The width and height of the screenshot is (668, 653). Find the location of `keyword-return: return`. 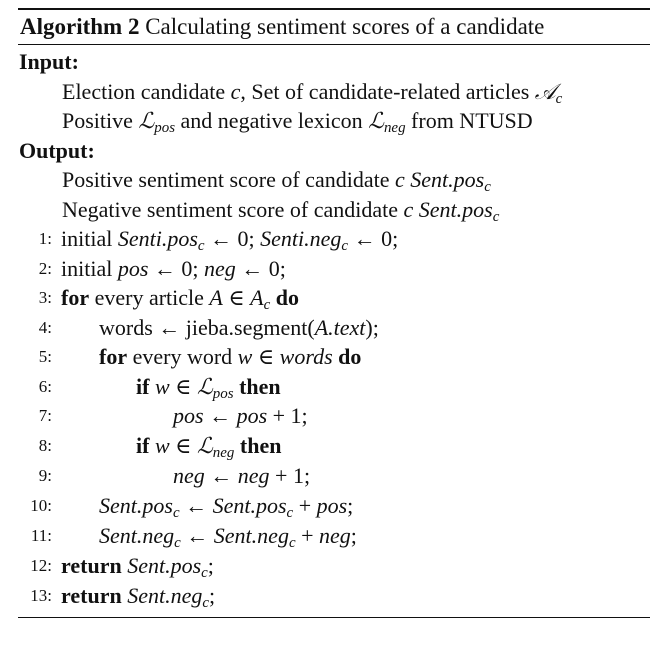

keyword-return: return is located at coordinates (91, 595).